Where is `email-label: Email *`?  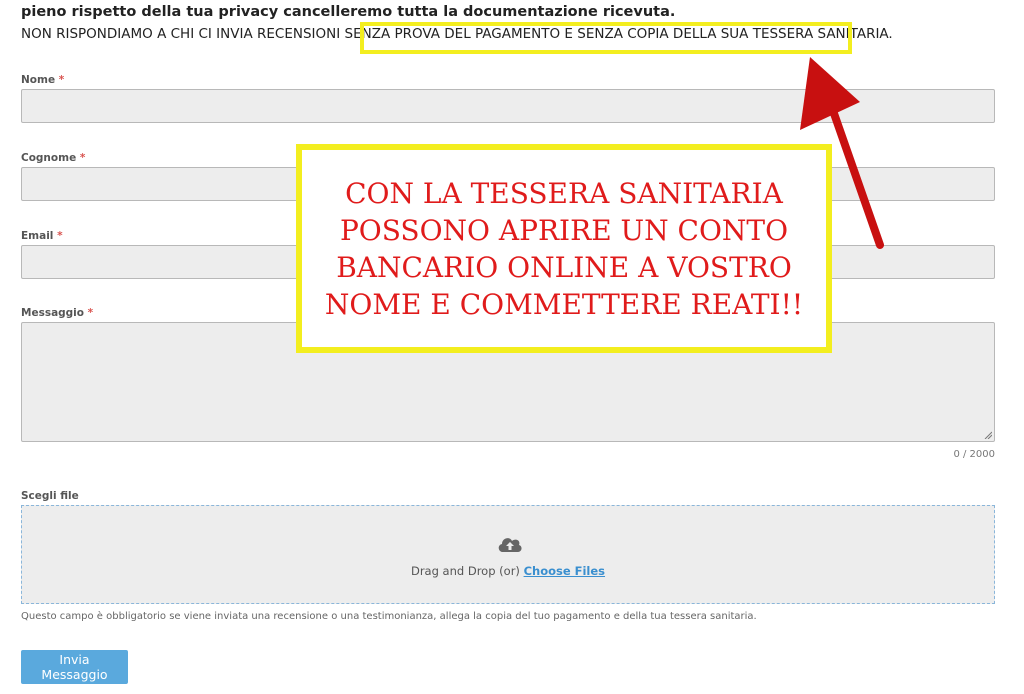
email-label: Email * is located at coordinates (42, 236).